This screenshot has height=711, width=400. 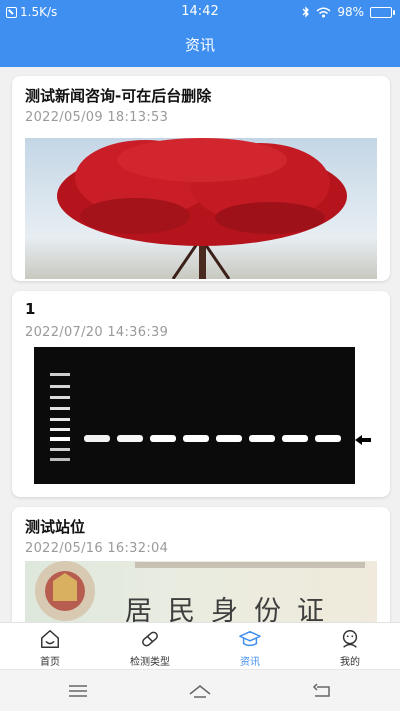 I want to click on tab-label: 首页, so click(x=50, y=662).